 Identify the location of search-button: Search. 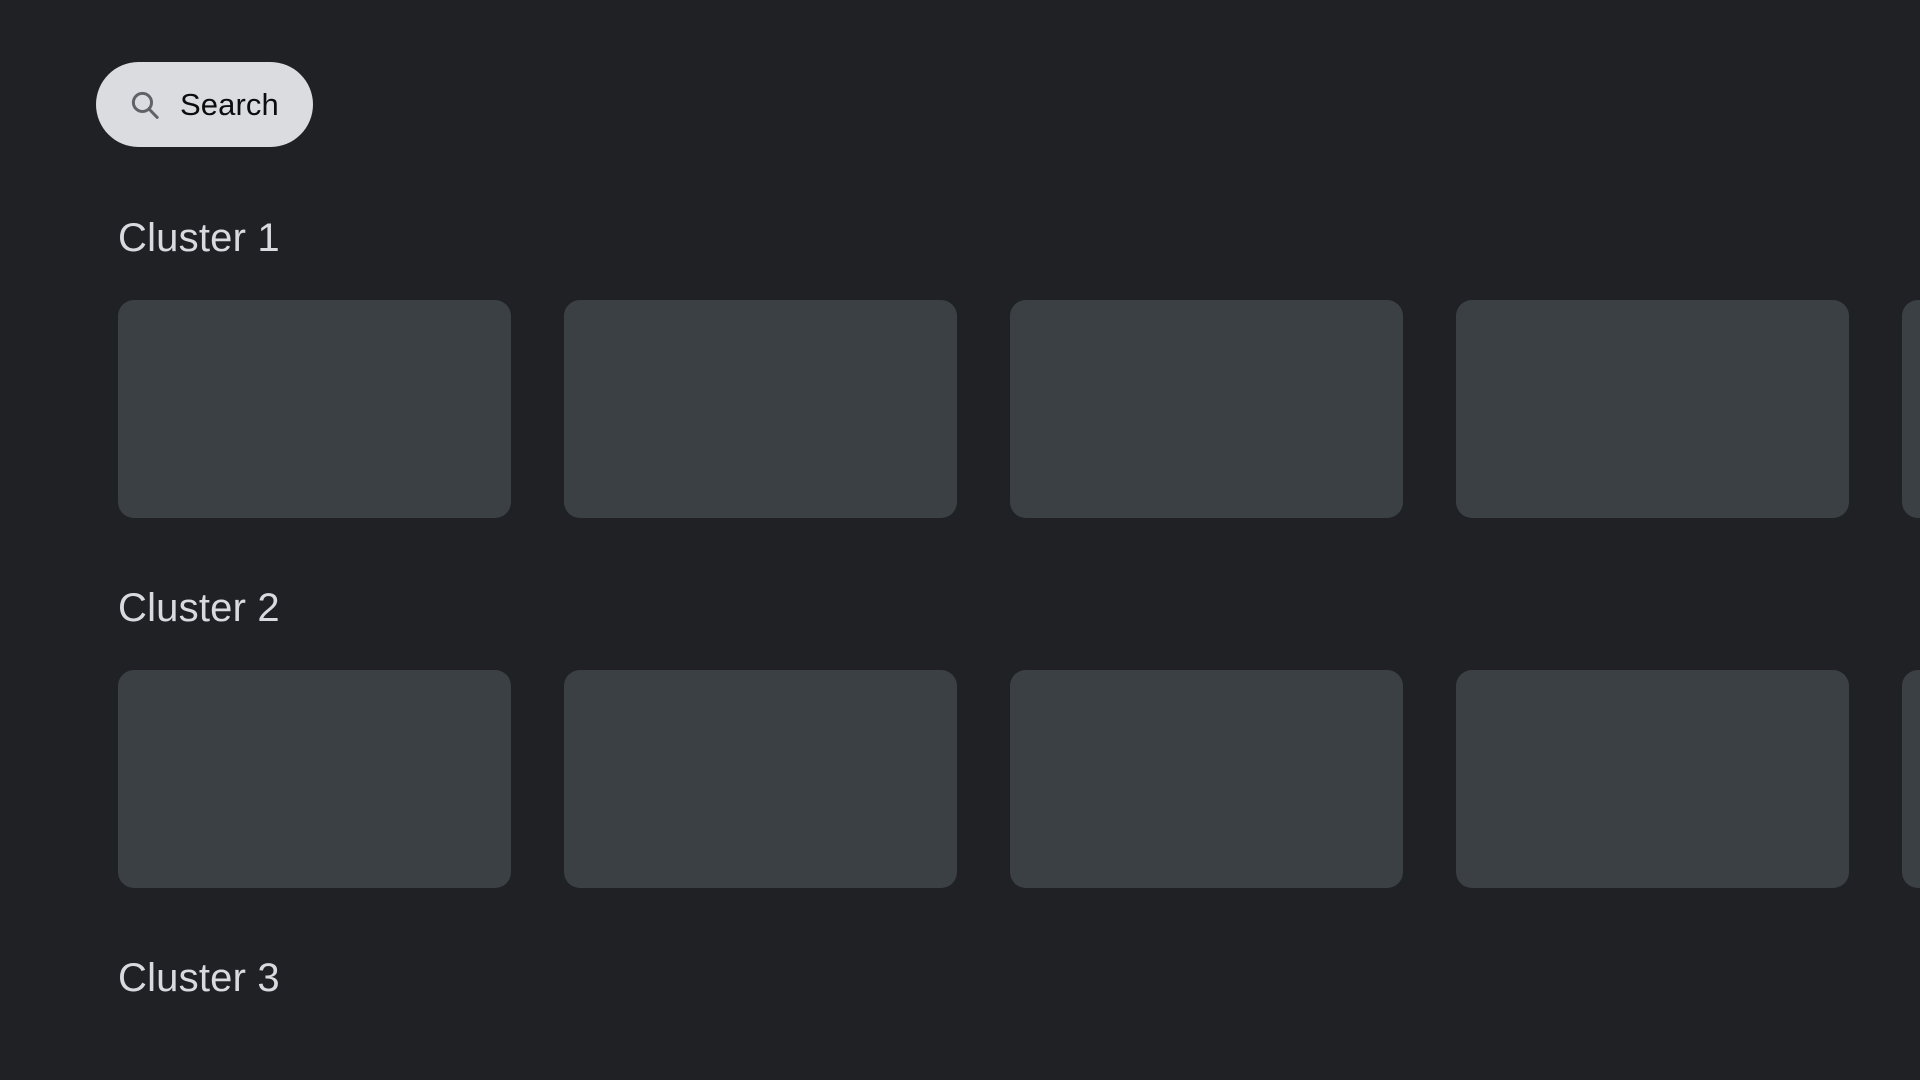
(204, 104).